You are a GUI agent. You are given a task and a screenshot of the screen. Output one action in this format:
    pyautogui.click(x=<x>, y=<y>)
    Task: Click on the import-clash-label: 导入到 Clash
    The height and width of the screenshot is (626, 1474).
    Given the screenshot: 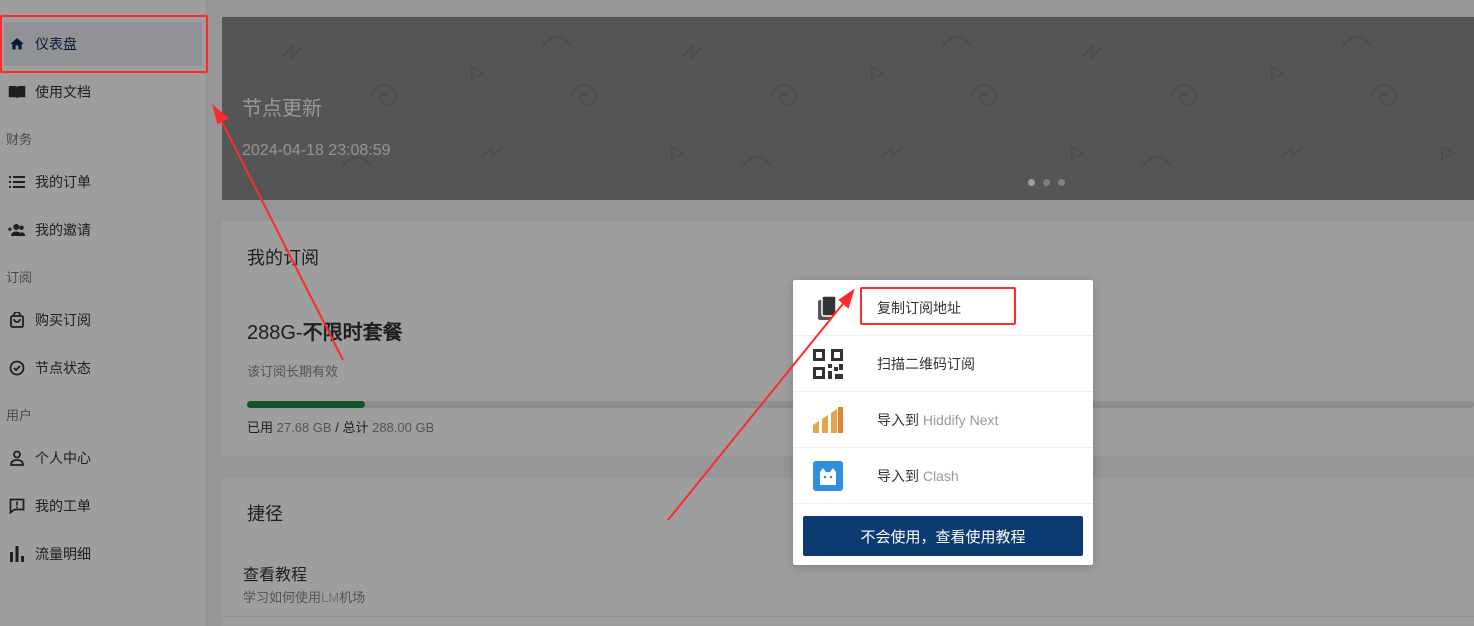 What is the action you would take?
    pyautogui.click(x=918, y=476)
    